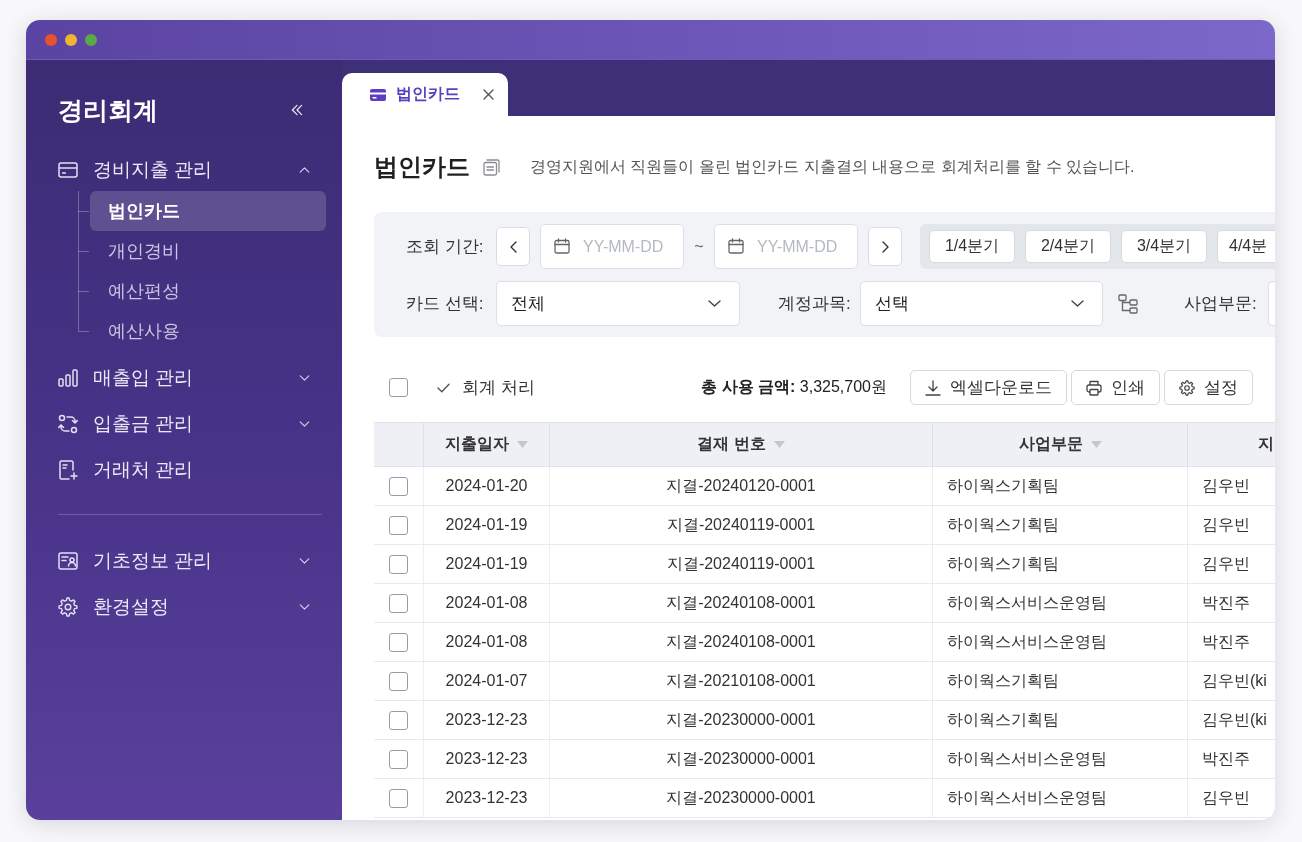  What do you see at coordinates (981, 303) in the screenshot?
I see `dropdown: 선택` at bounding box center [981, 303].